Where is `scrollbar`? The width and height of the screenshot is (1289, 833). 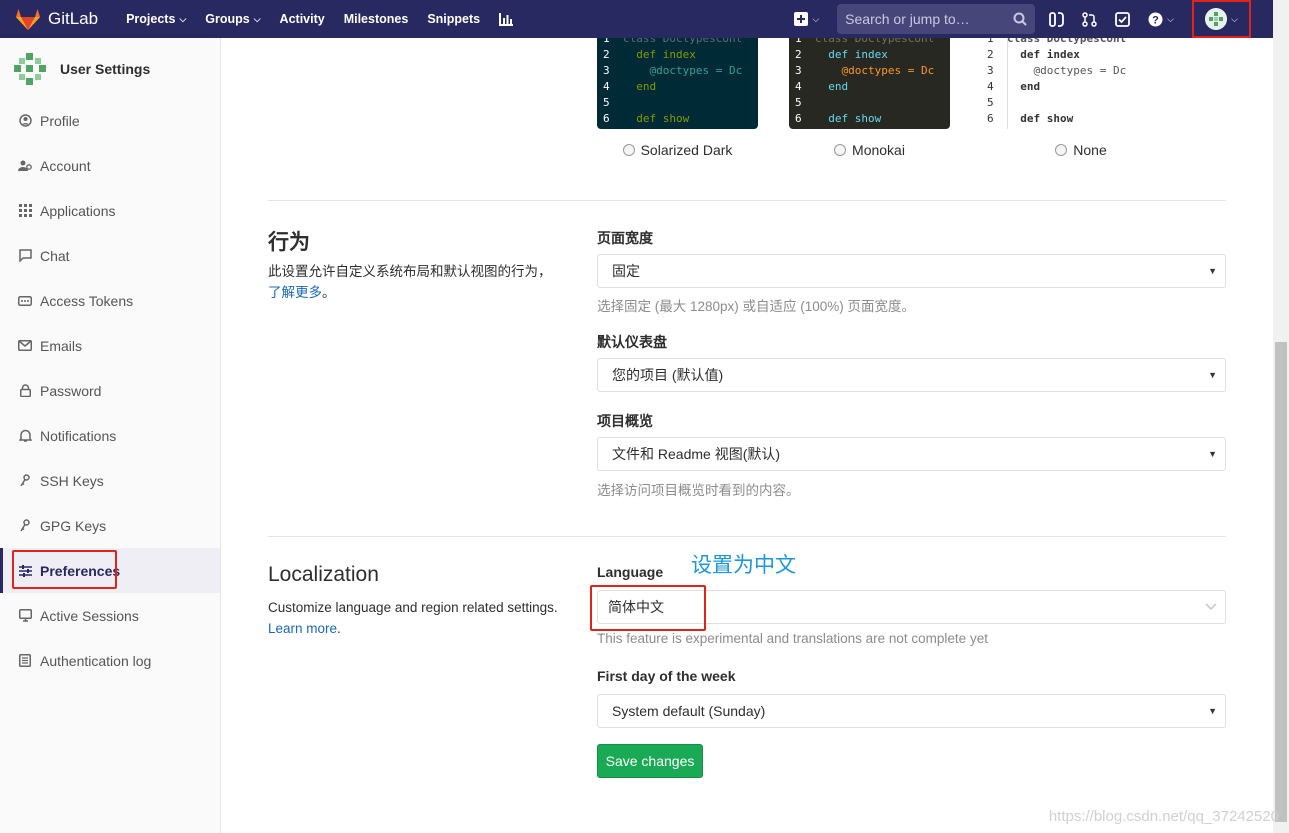 scrollbar is located at coordinates (1281, 416).